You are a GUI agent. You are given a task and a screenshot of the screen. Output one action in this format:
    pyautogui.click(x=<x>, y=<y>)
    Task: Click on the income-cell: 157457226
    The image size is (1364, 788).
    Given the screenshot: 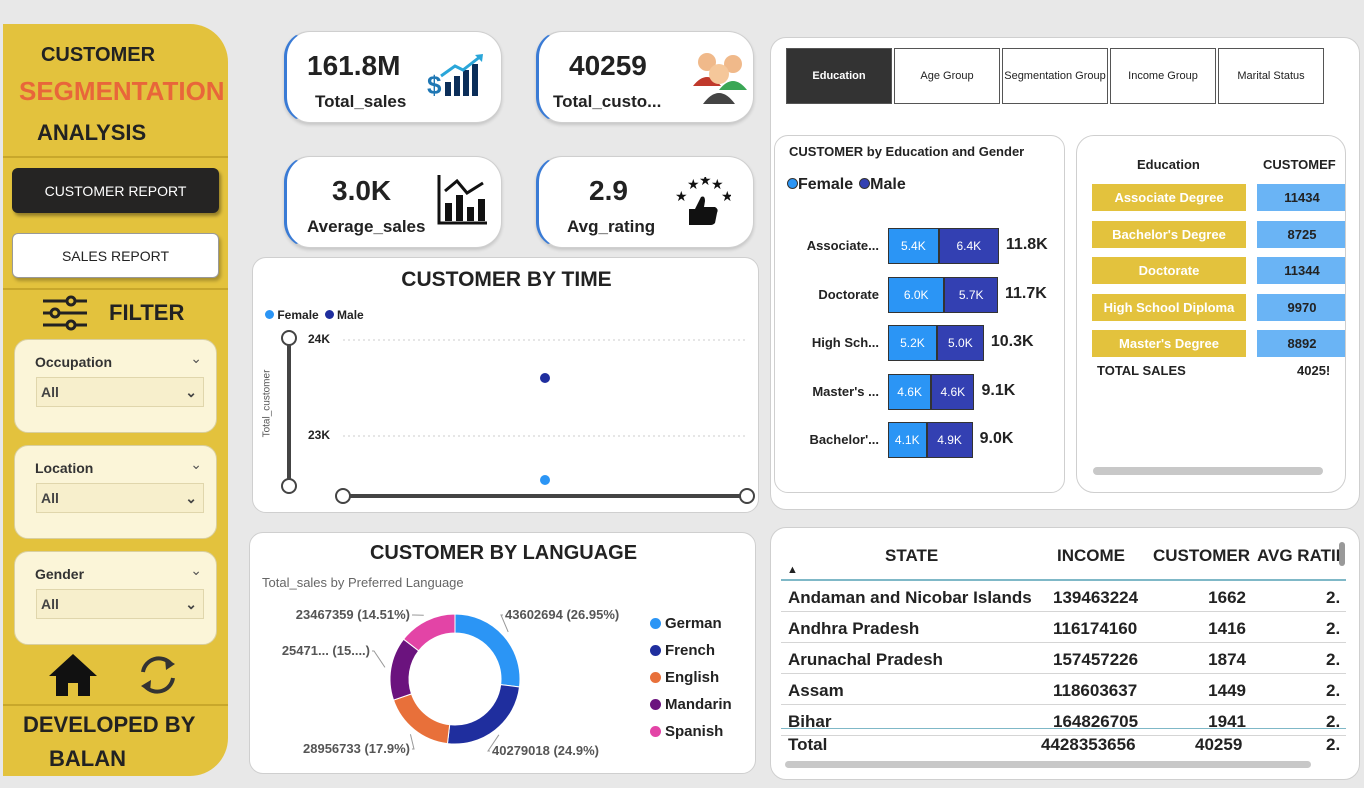 What is the action you would take?
    pyautogui.click(x=1096, y=659)
    